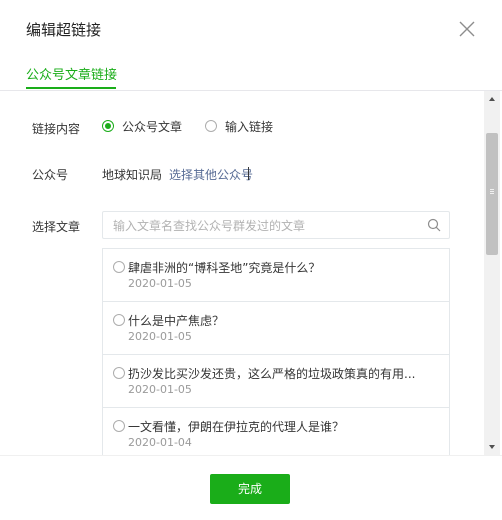 The image size is (502, 520). I want to click on done-button: 完成, so click(250, 489).